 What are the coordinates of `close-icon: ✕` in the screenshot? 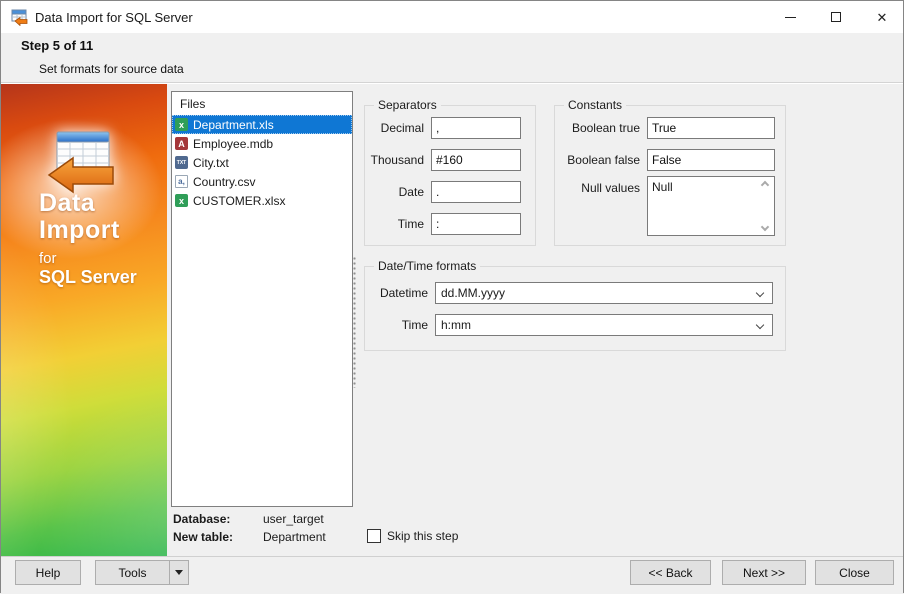 It's located at (882, 17).